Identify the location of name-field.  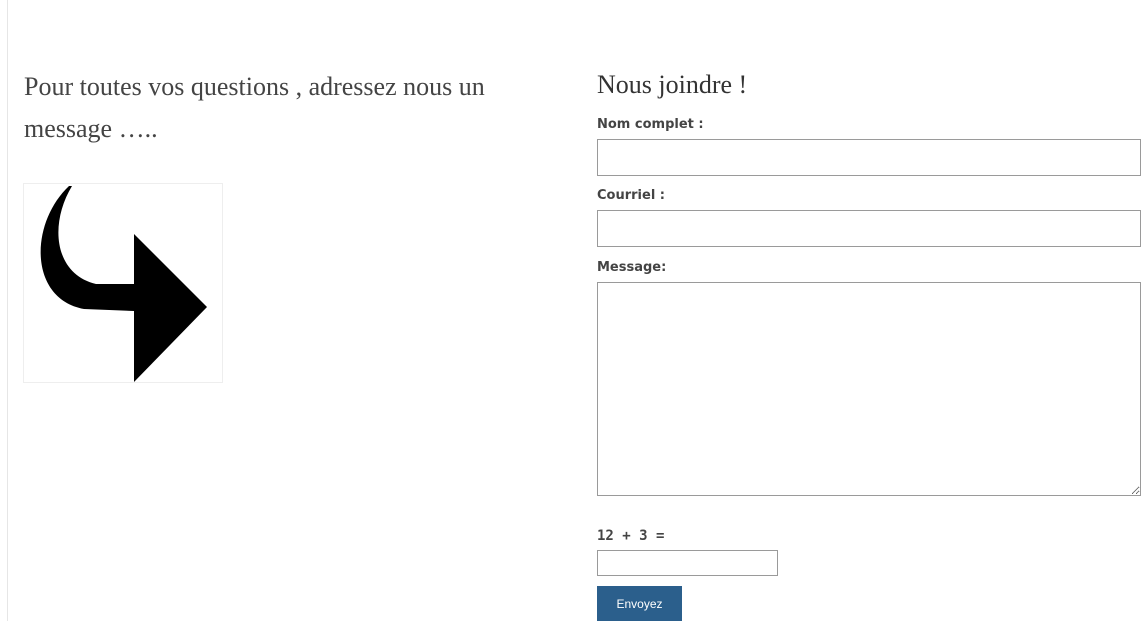
(869, 157).